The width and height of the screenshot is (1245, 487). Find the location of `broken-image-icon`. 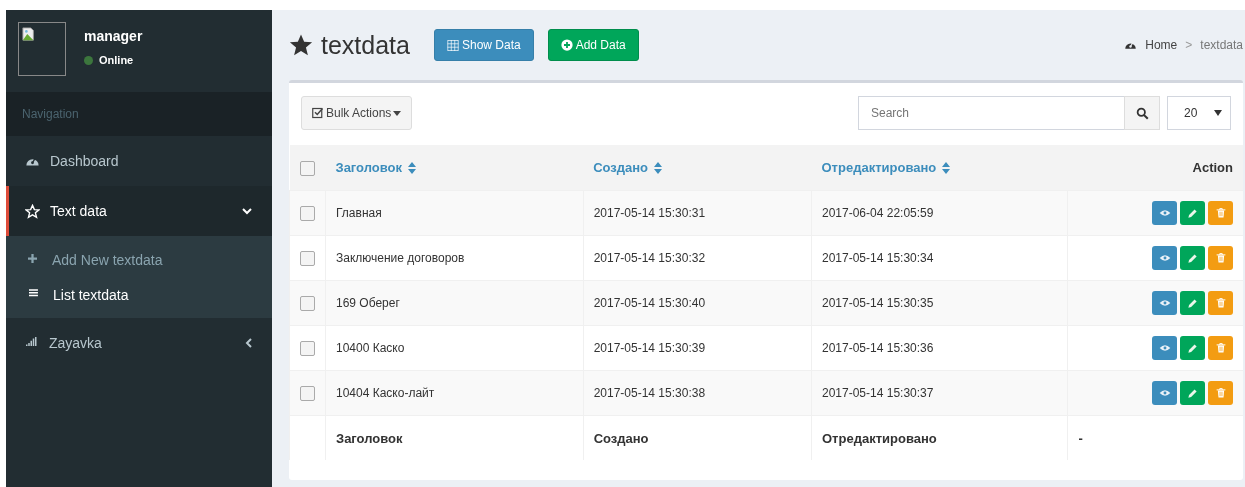

broken-image-icon is located at coordinates (29, 34).